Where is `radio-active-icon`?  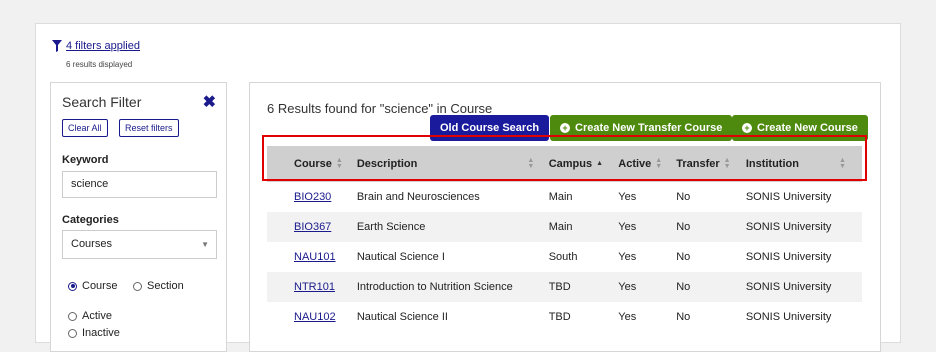
radio-active-icon is located at coordinates (72, 316).